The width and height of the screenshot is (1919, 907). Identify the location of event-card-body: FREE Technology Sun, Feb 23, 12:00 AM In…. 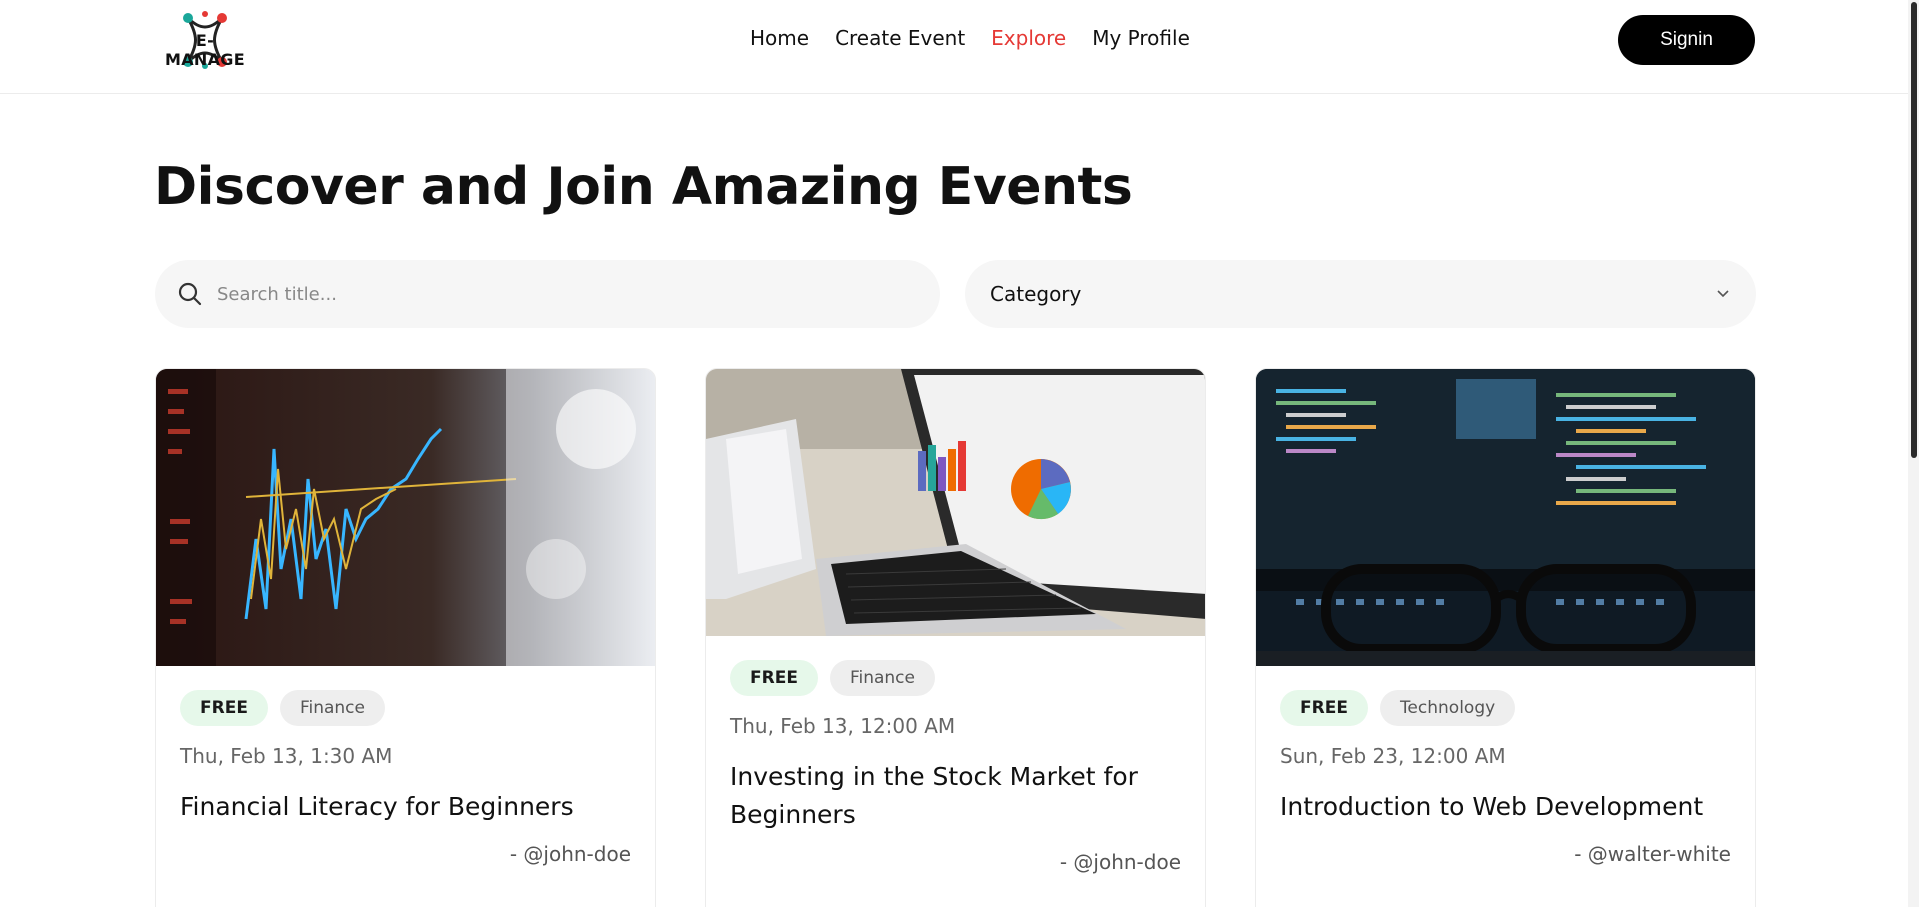
(1505, 778).